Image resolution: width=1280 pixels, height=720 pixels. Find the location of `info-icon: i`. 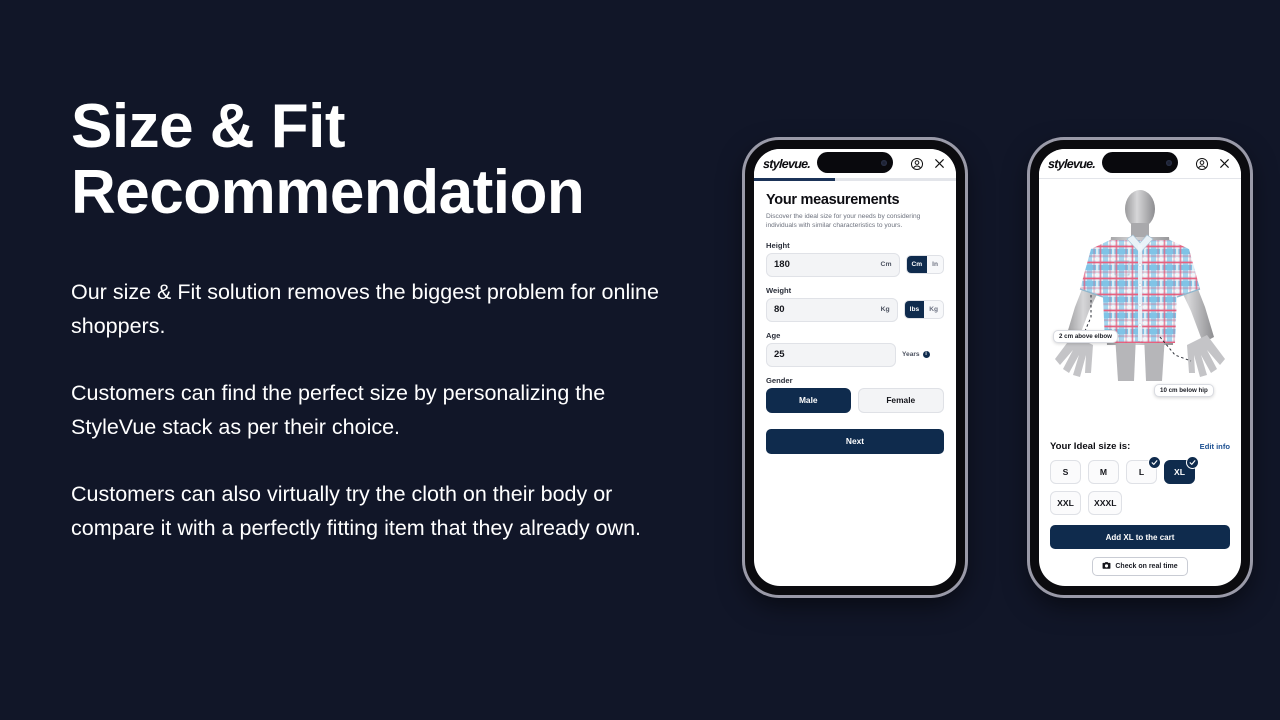

info-icon: i is located at coordinates (926, 355).